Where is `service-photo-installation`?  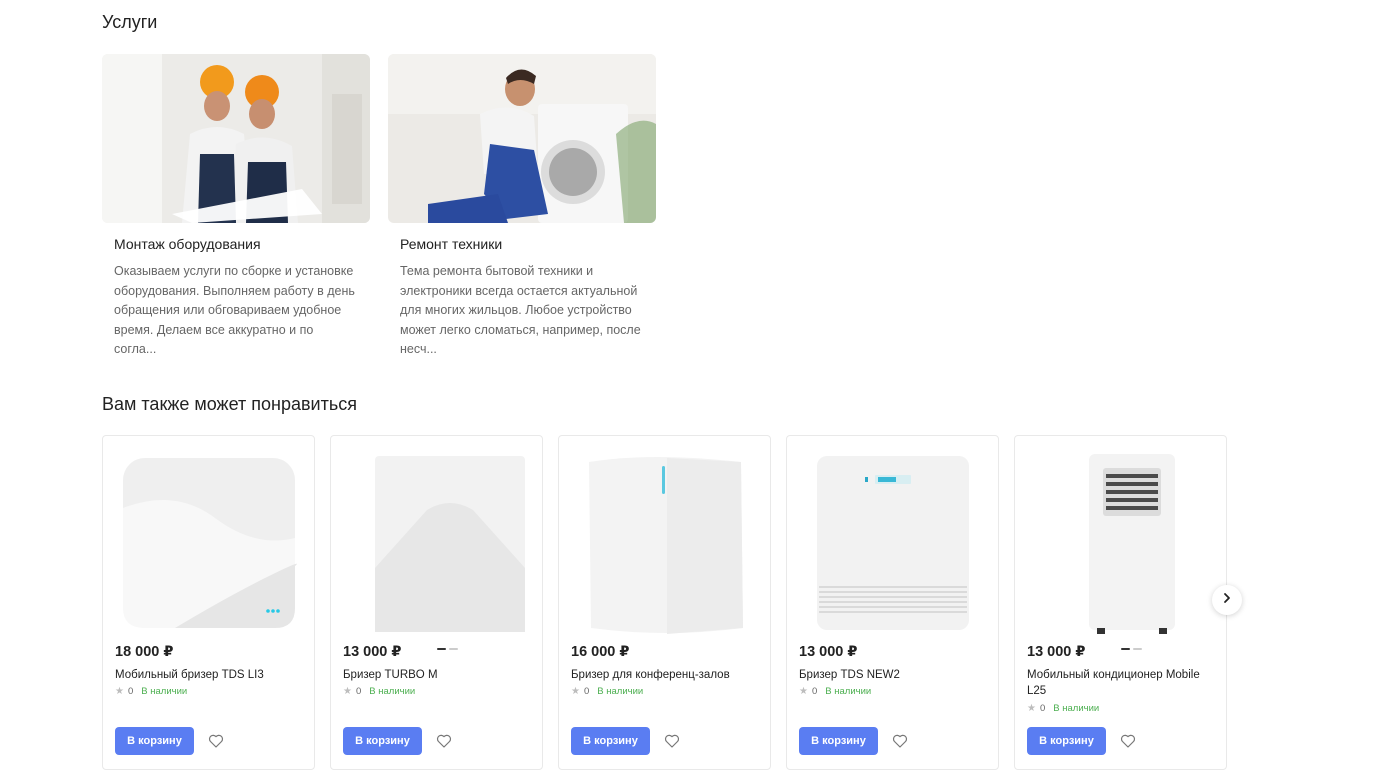
service-photo-installation is located at coordinates (236, 138).